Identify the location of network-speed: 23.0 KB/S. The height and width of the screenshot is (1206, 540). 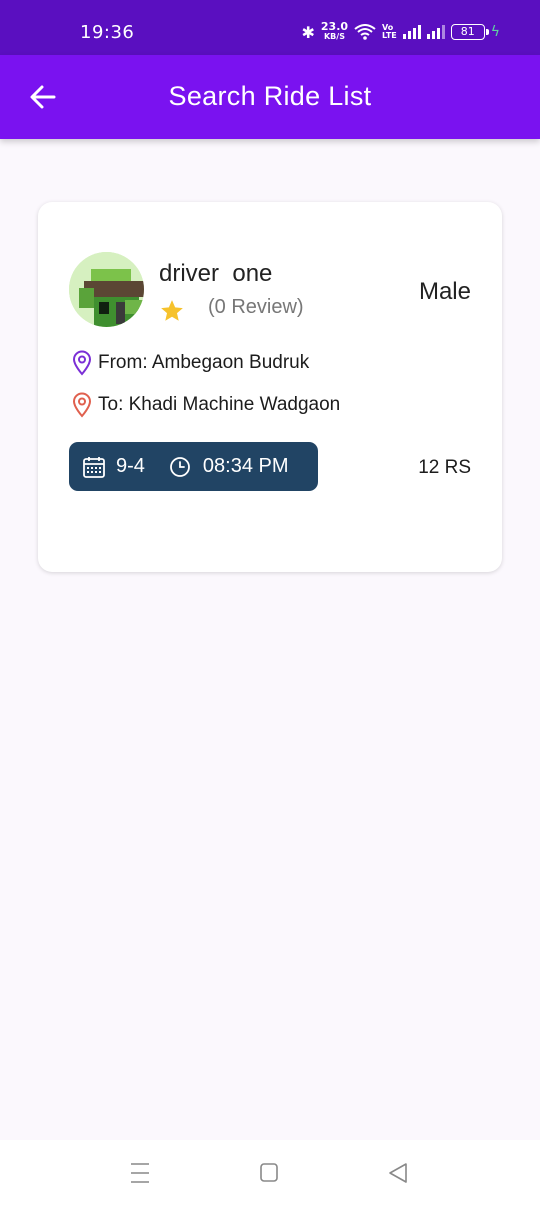
(334, 31).